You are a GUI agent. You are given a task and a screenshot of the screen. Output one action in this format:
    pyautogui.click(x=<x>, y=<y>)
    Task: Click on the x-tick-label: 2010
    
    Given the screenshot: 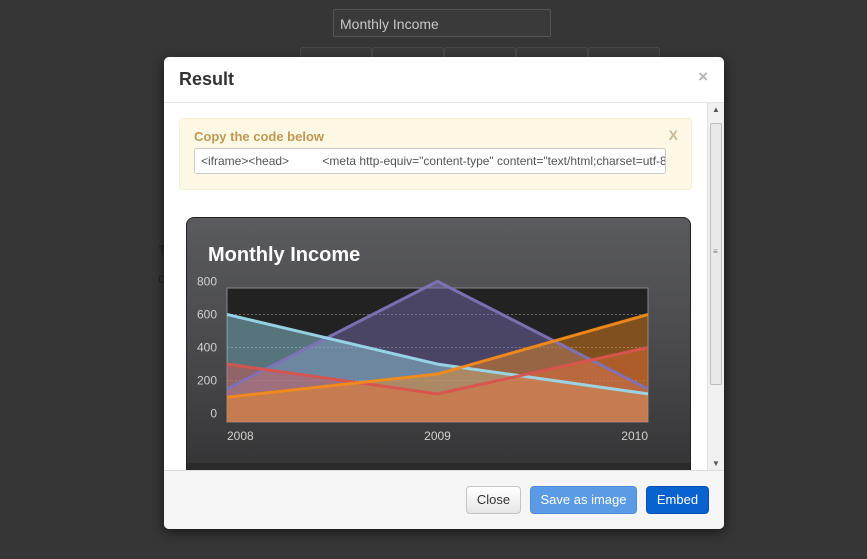 What is the action you would take?
    pyautogui.click(x=634, y=436)
    